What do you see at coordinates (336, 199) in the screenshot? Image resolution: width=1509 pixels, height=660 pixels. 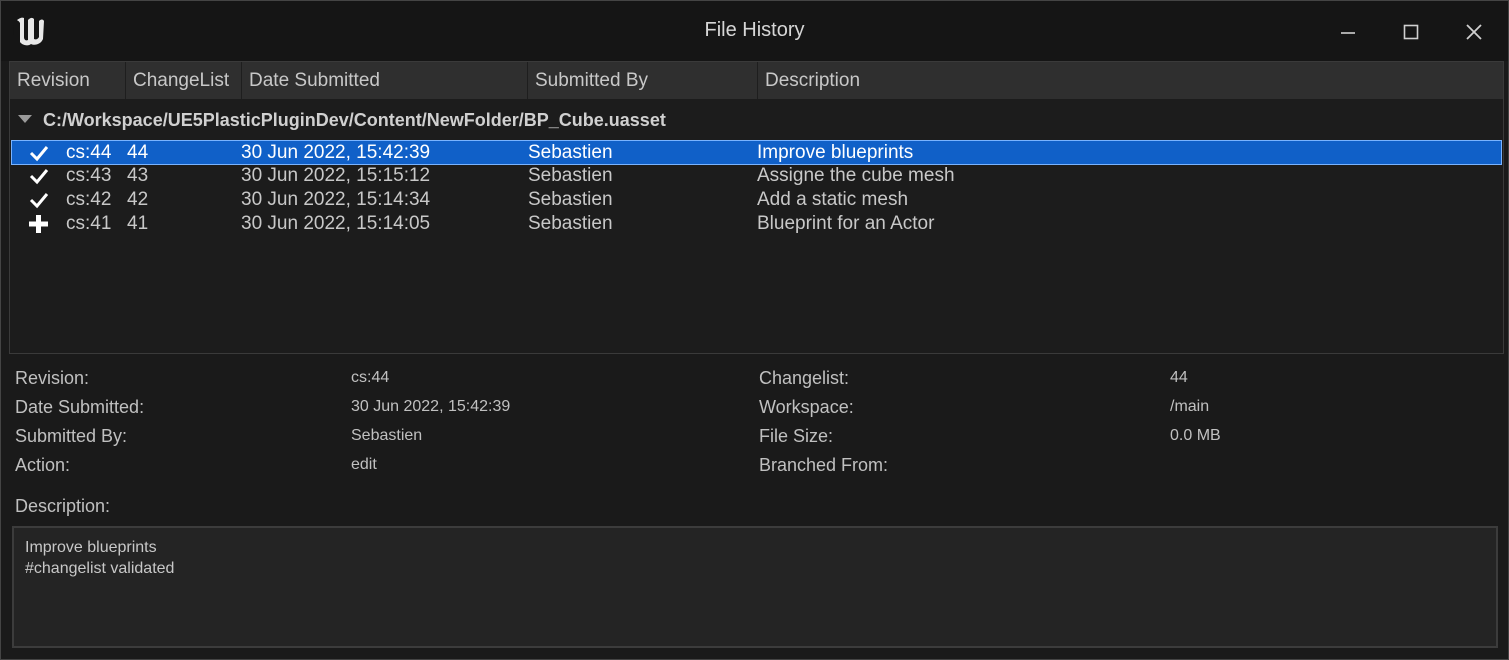 I see `row-date: 30 Jun 2022, 15:14:34` at bounding box center [336, 199].